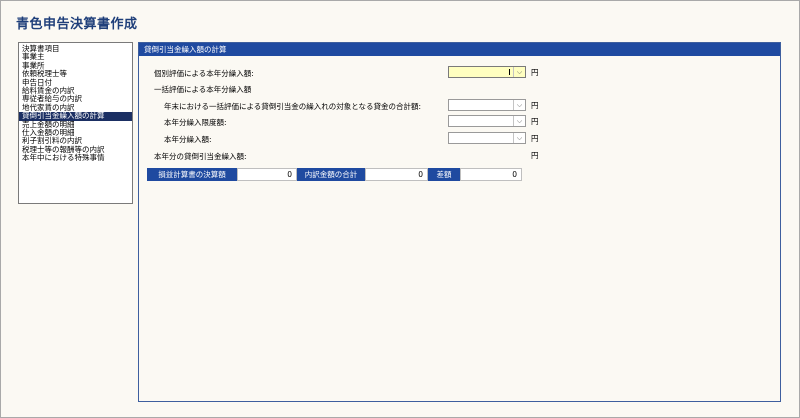 The width and height of the screenshot is (800, 418). Describe the element at coordinates (188, 139) in the screenshot. I see `current-label: 本年分繰入額:` at that location.